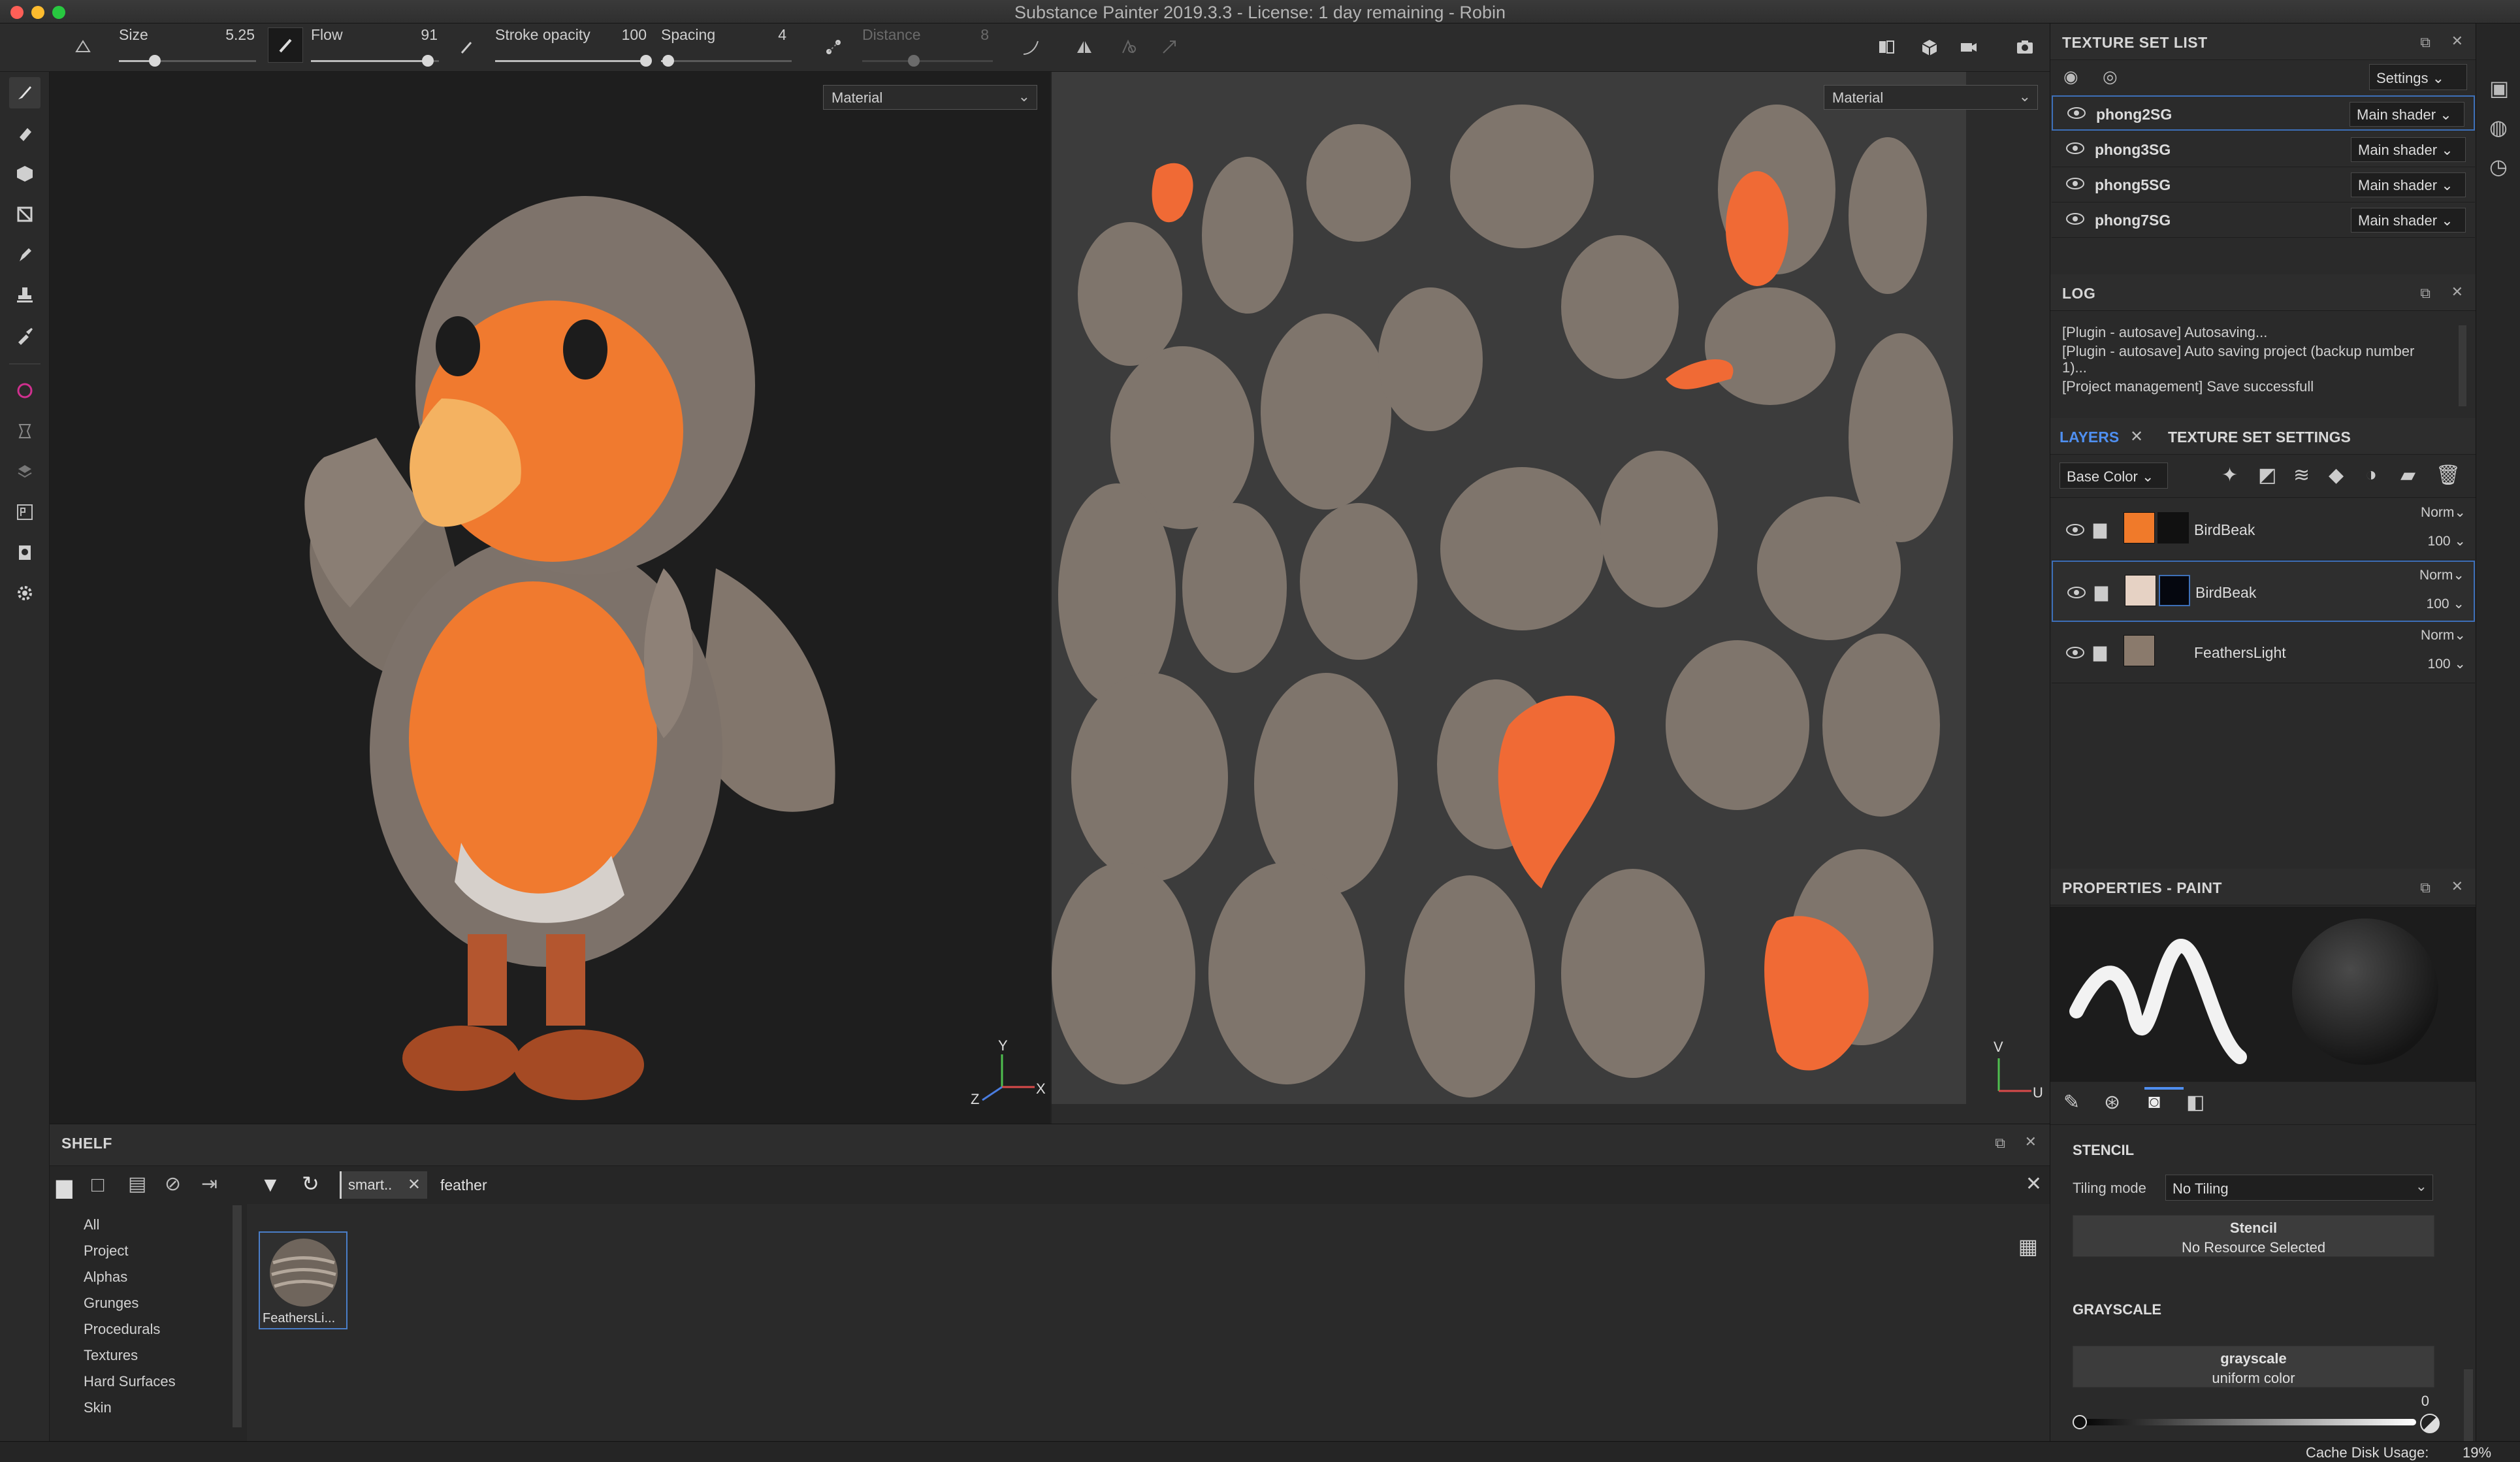 This screenshot has width=2520, height=1462. I want to click on filter-icon: ▼, so click(270, 1185).